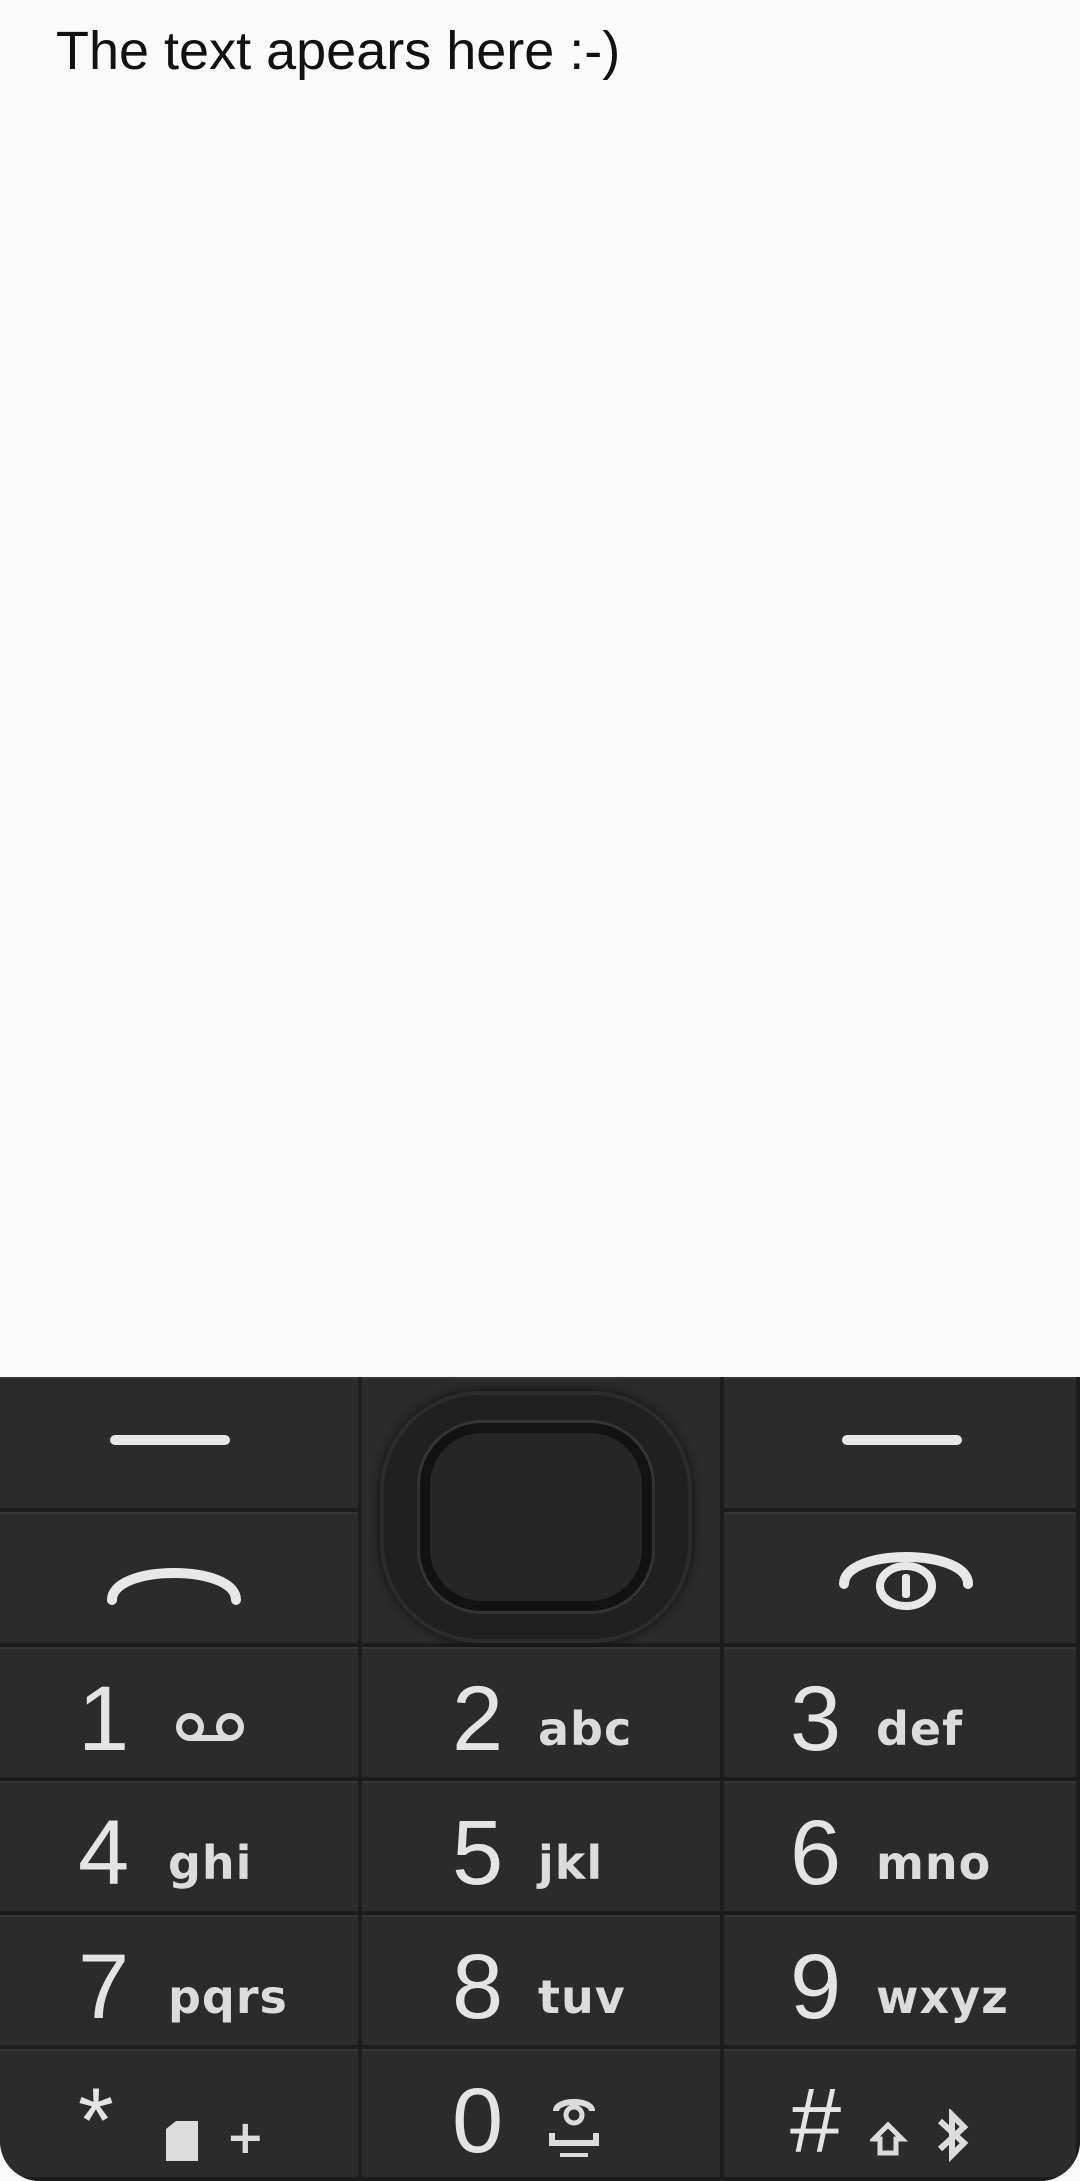 The width and height of the screenshot is (1080, 2181). Describe the element at coordinates (543, 2115) in the screenshot. I see `key-0: 0` at that location.